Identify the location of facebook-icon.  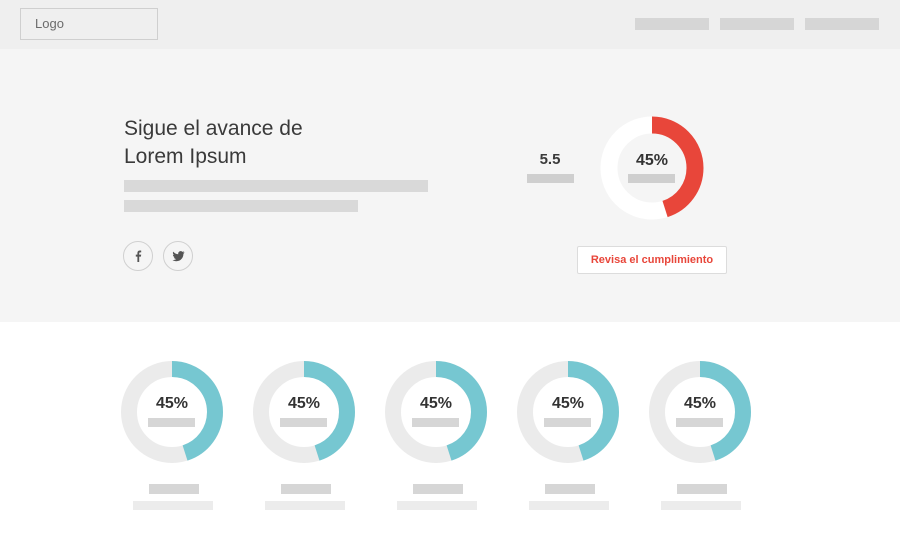
(138, 256).